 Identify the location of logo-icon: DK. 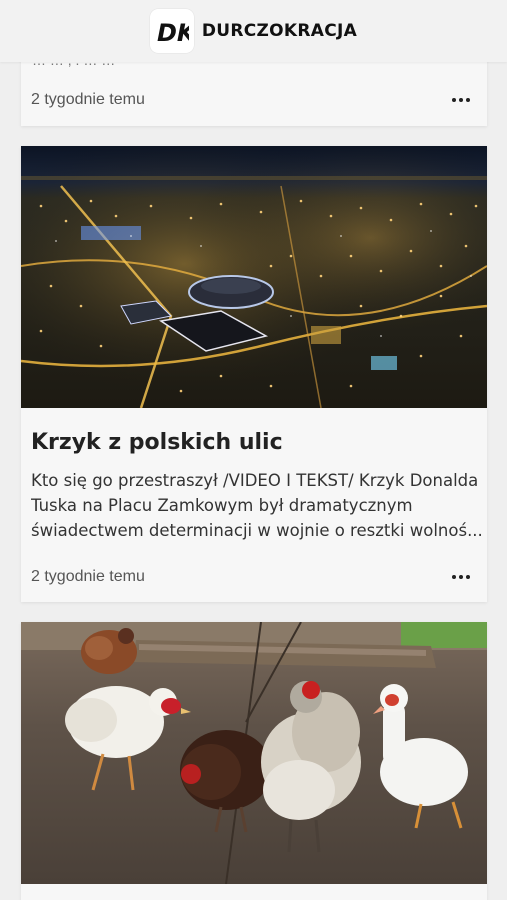
(171, 31).